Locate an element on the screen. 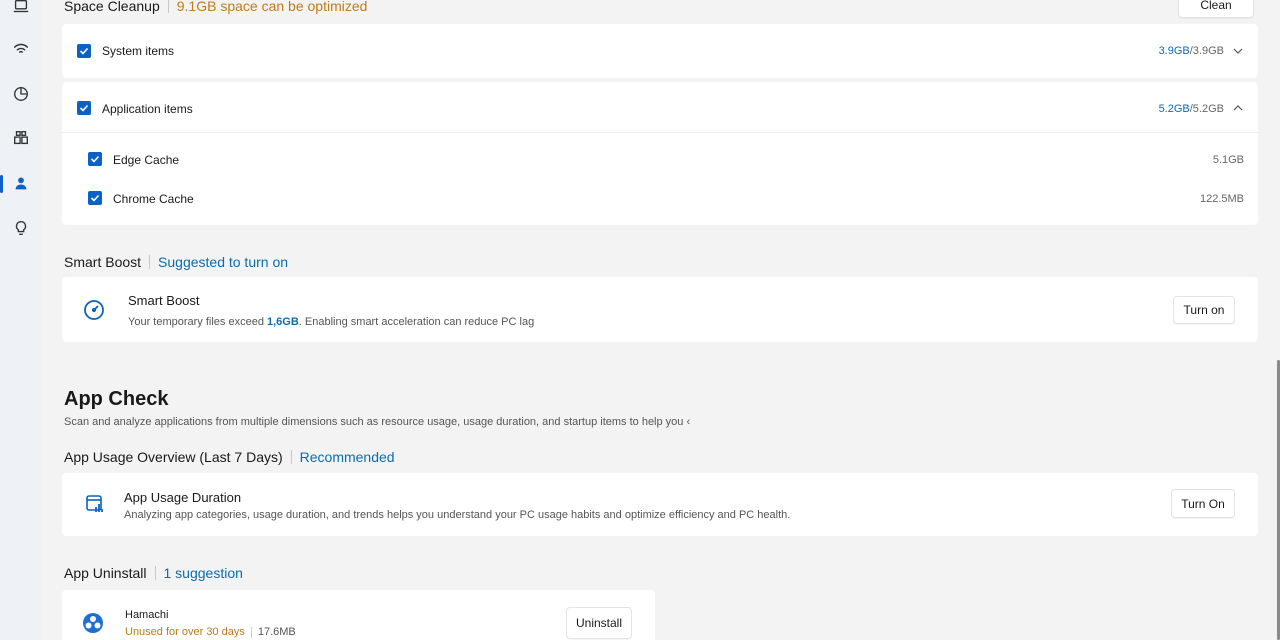 This screenshot has height=640, width=1280. chrome-cache-checkbox is located at coordinates (95, 198).